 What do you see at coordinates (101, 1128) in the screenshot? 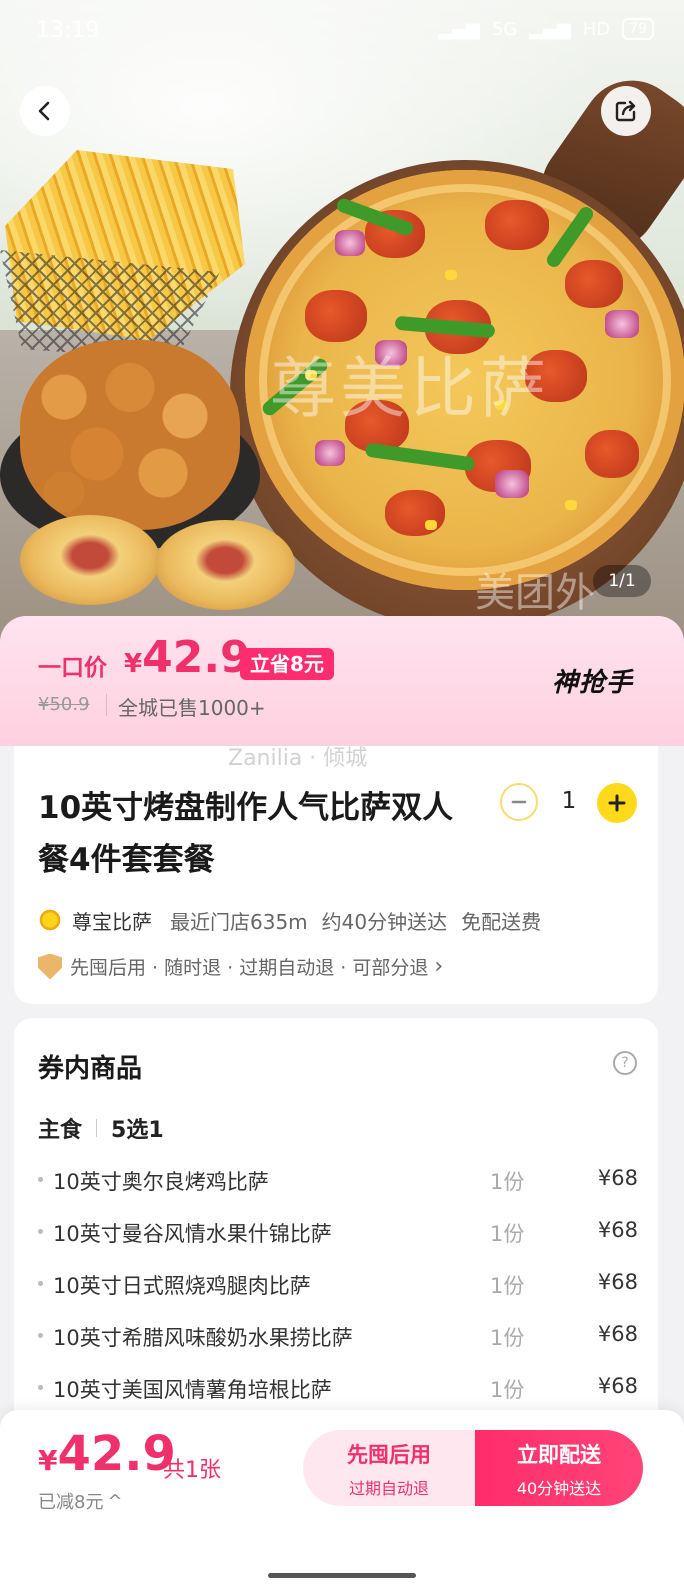
I see `item-group-header: 主食 5选1` at bounding box center [101, 1128].